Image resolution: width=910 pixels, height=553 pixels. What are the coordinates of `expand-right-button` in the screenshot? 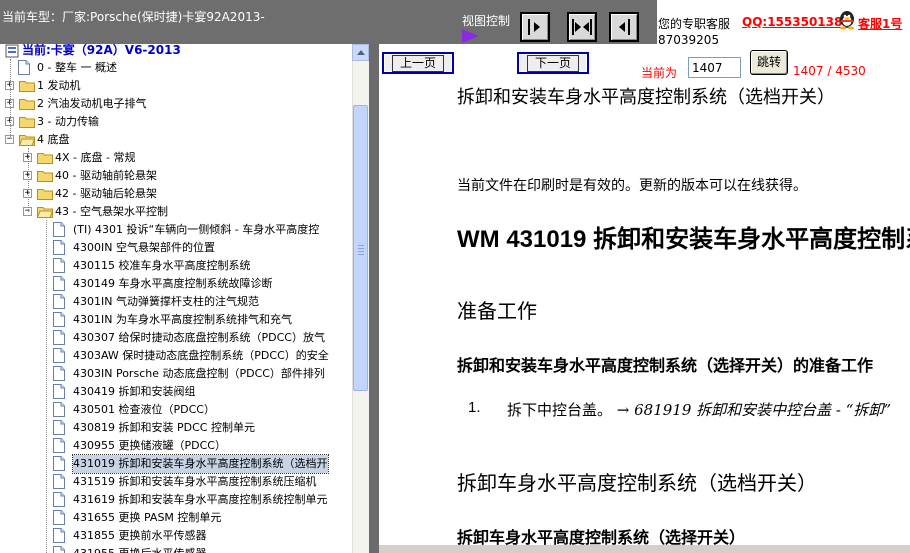 It's located at (535, 27).